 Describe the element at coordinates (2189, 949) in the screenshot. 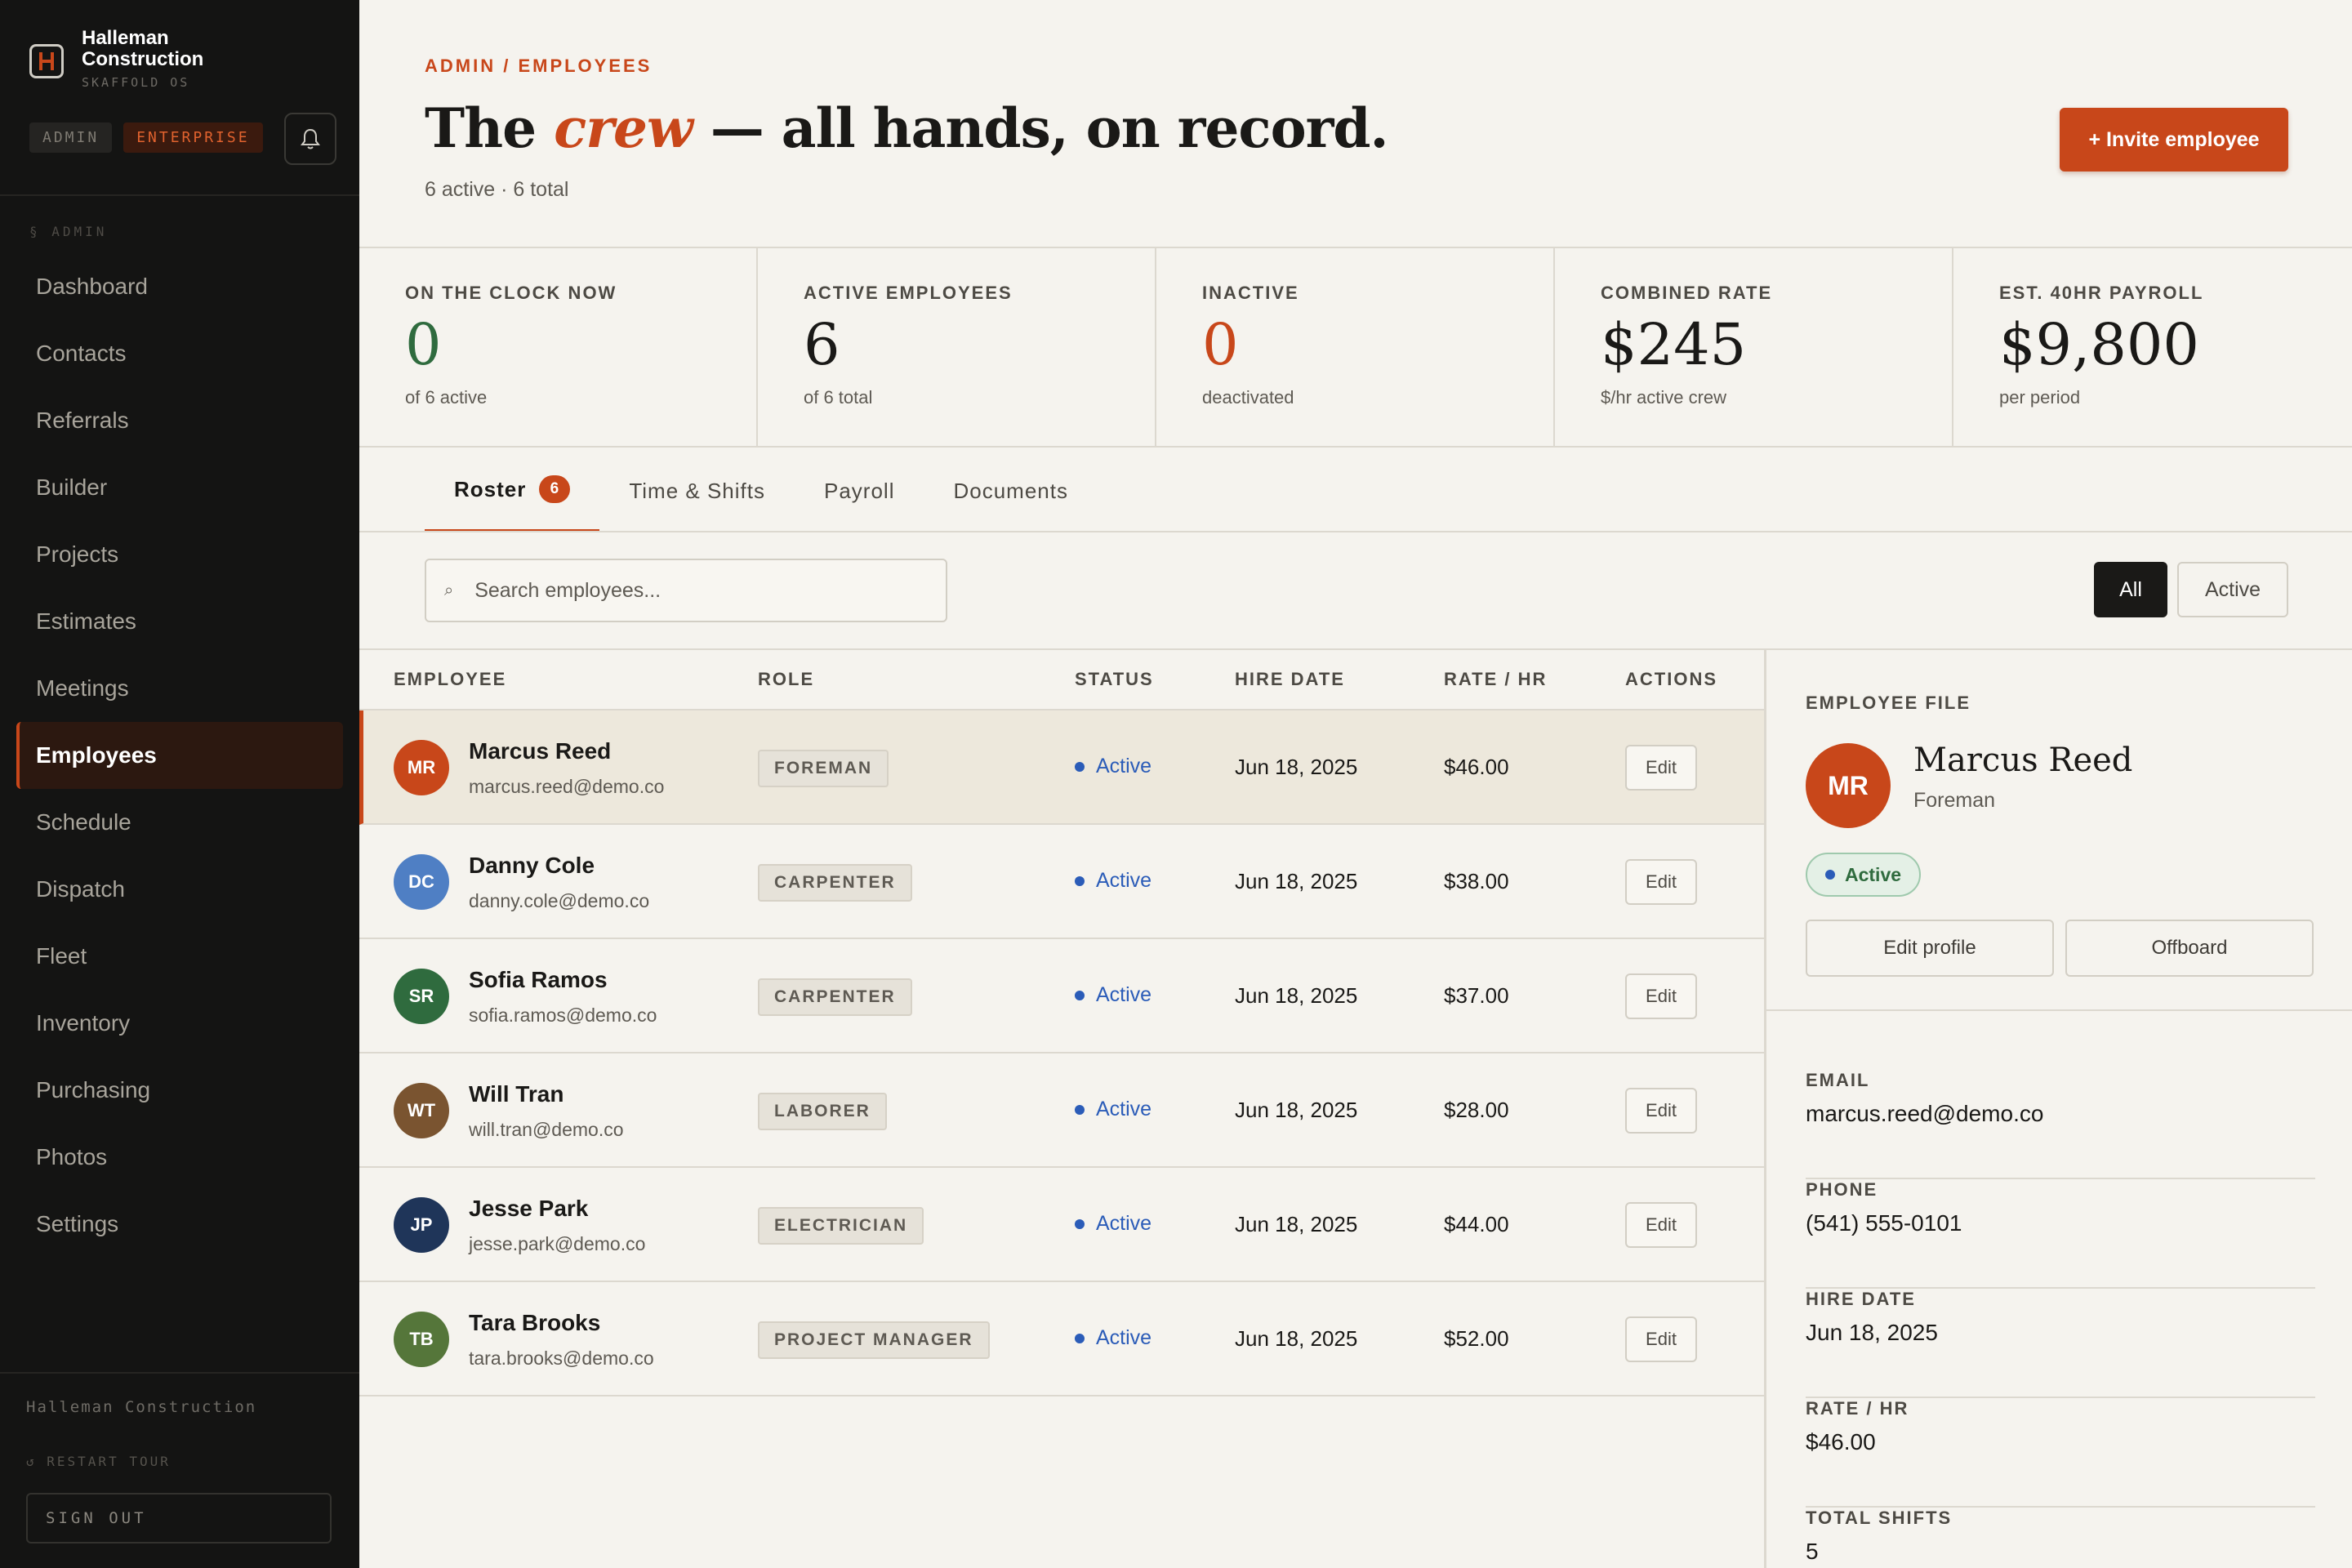

I see `offboard-button: Offboard` at that location.